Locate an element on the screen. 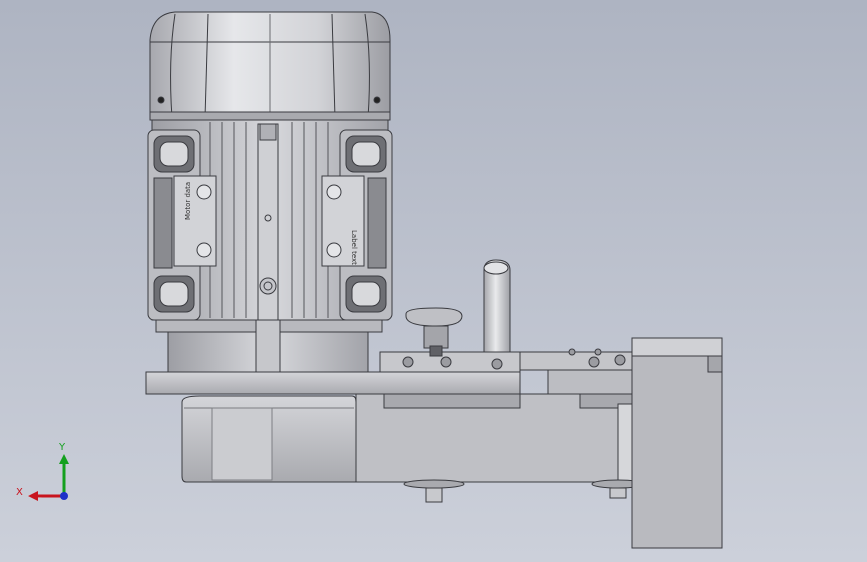 This screenshot has width=867, height=562. y-axis-label: Y is located at coordinates (62, 447).